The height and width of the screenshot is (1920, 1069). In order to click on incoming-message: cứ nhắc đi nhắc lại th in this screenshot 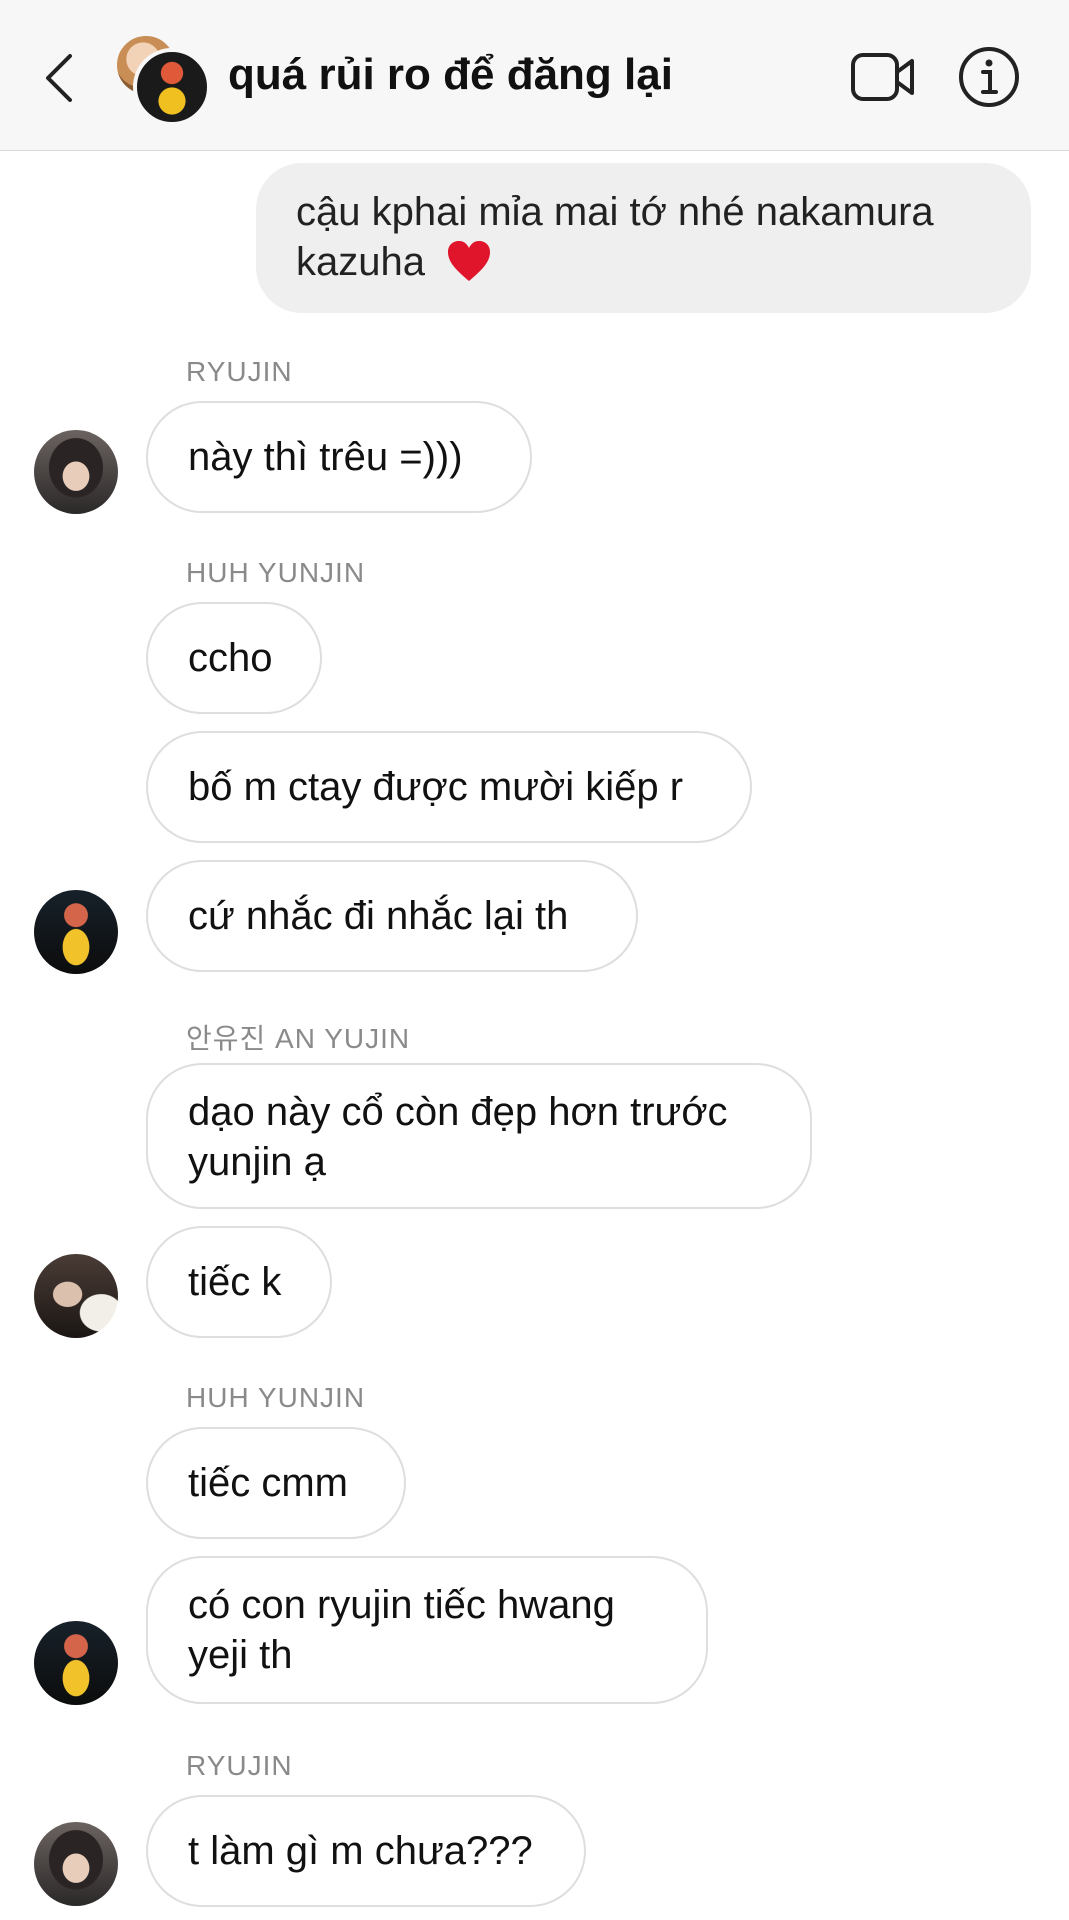, I will do `click(392, 916)`.